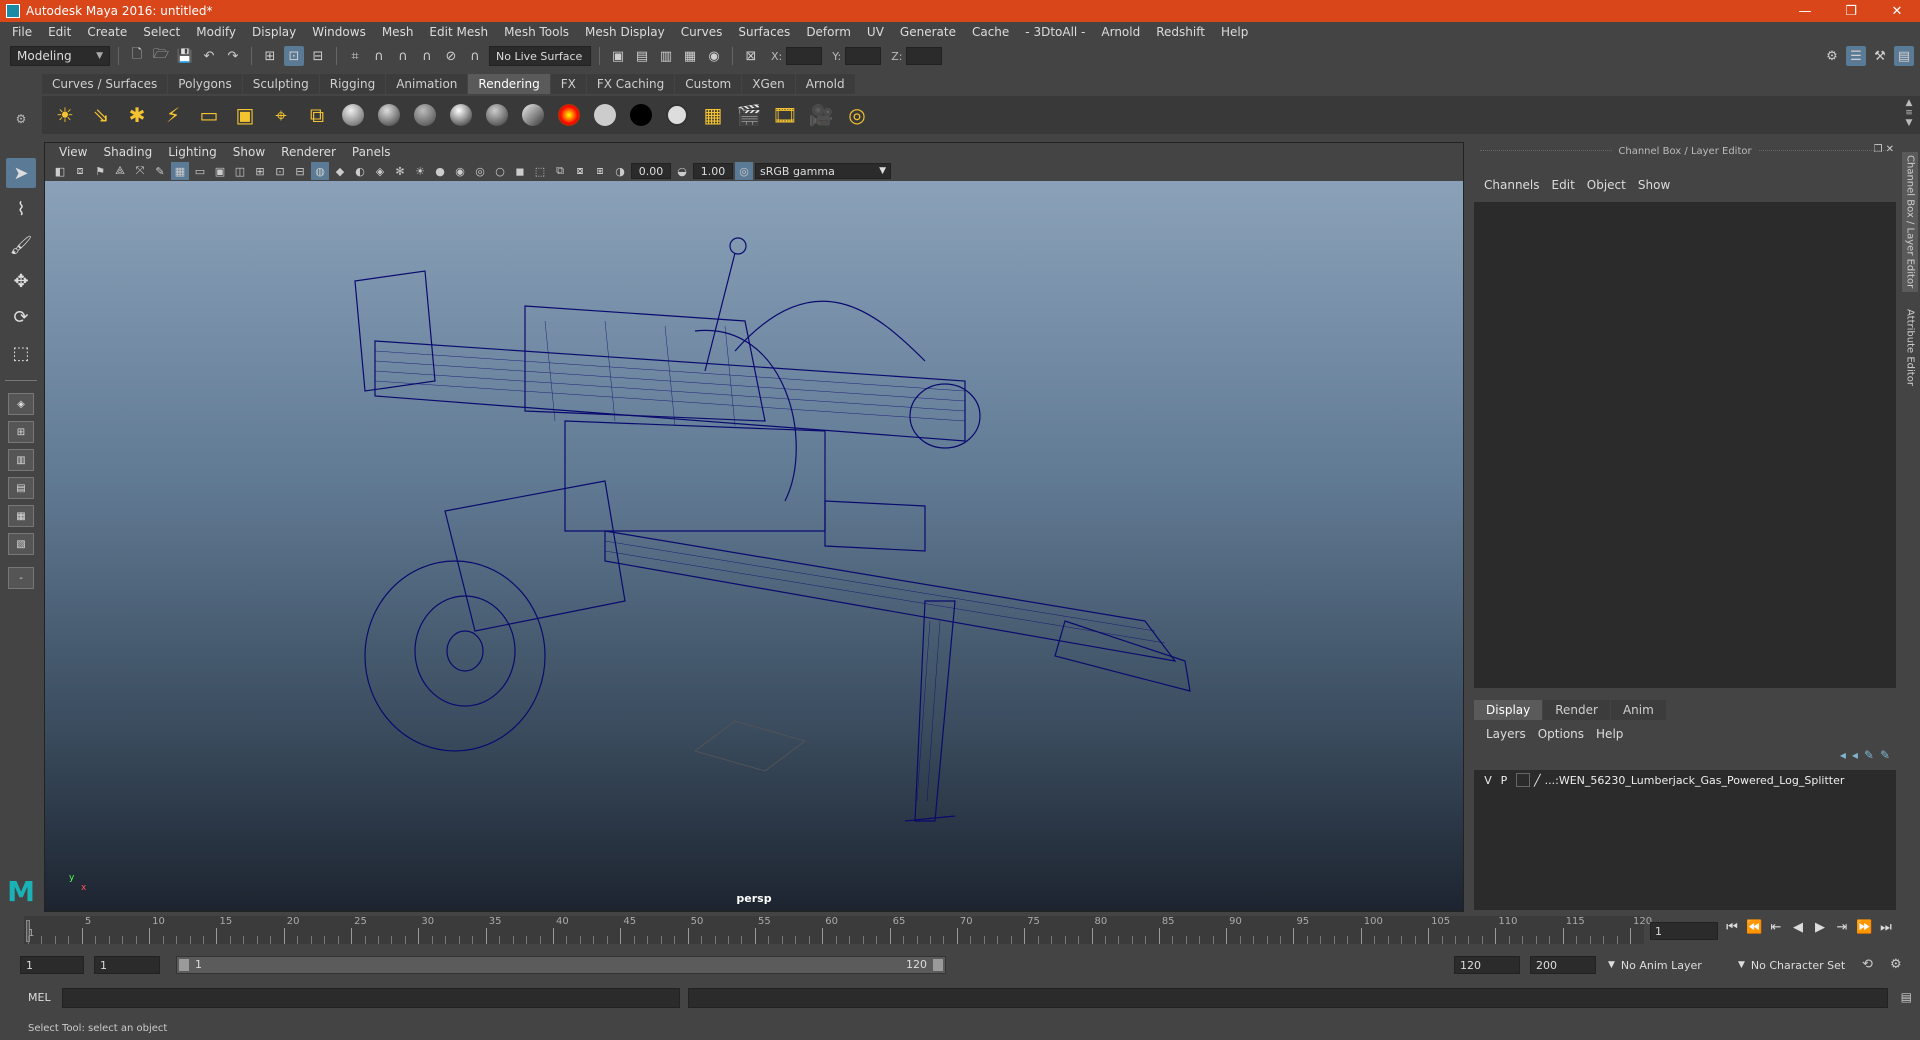  I want to click on motion-blur-icon: ◎, so click(480, 171).